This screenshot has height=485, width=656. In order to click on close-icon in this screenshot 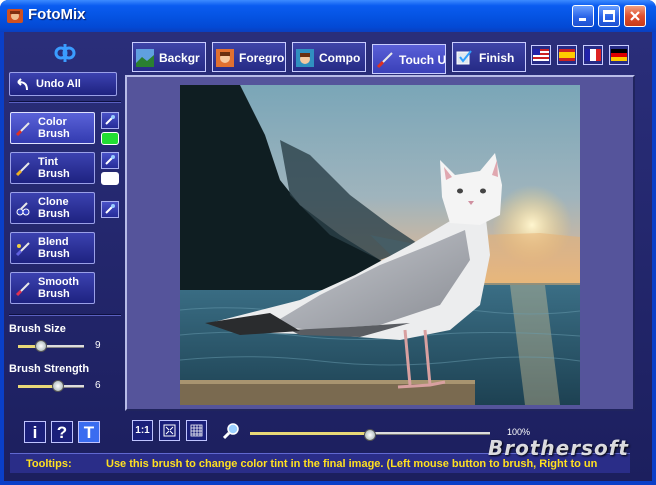, I will do `click(635, 16)`.